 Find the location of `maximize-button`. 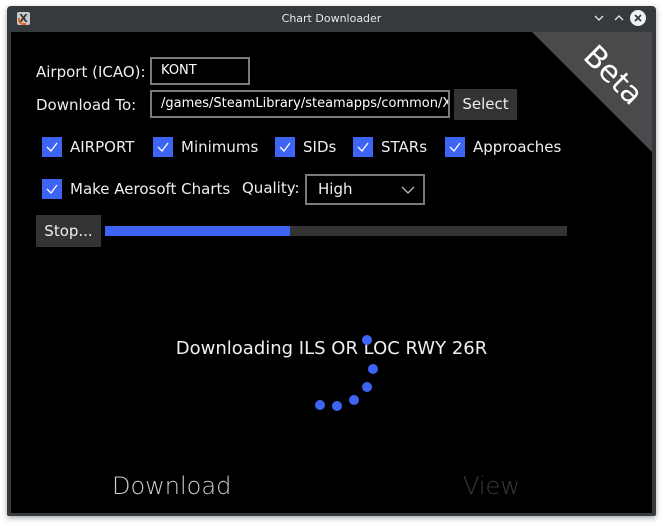

maximize-button is located at coordinates (619, 18).